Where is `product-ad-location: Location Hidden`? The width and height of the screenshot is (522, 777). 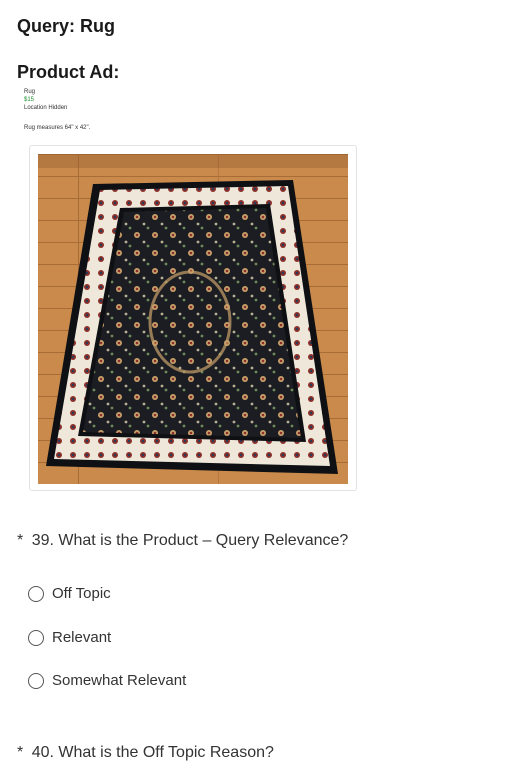 product-ad-location: Location Hidden is located at coordinates (46, 108).